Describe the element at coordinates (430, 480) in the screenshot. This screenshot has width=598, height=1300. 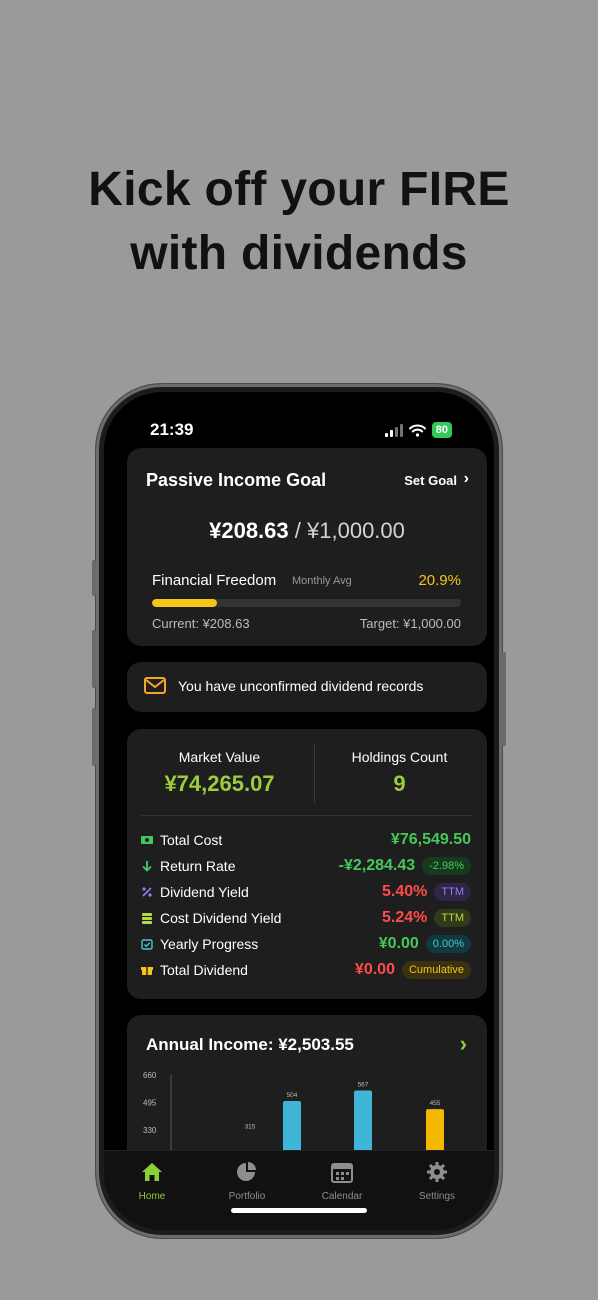
I see `set-goal-button: Set Goal` at that location.